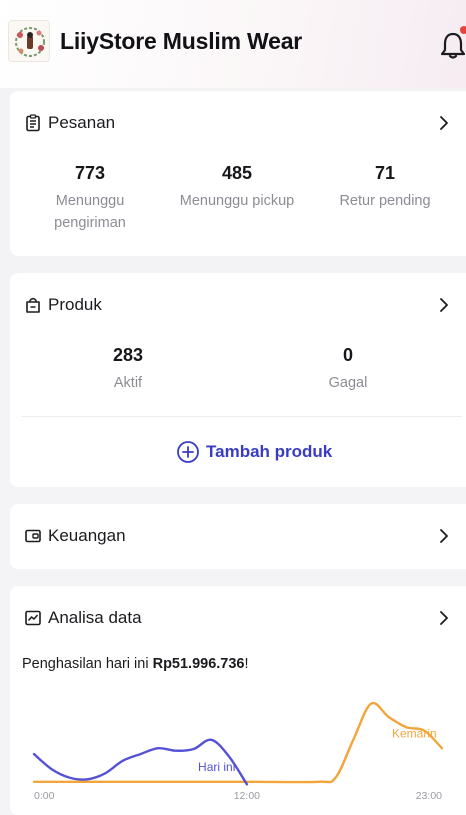 The width and height of the screenshot is (466, 815). Describe the element at coordinates (95, 617) in the screenshot. I see `analytics-title: Analisa data` at that location.